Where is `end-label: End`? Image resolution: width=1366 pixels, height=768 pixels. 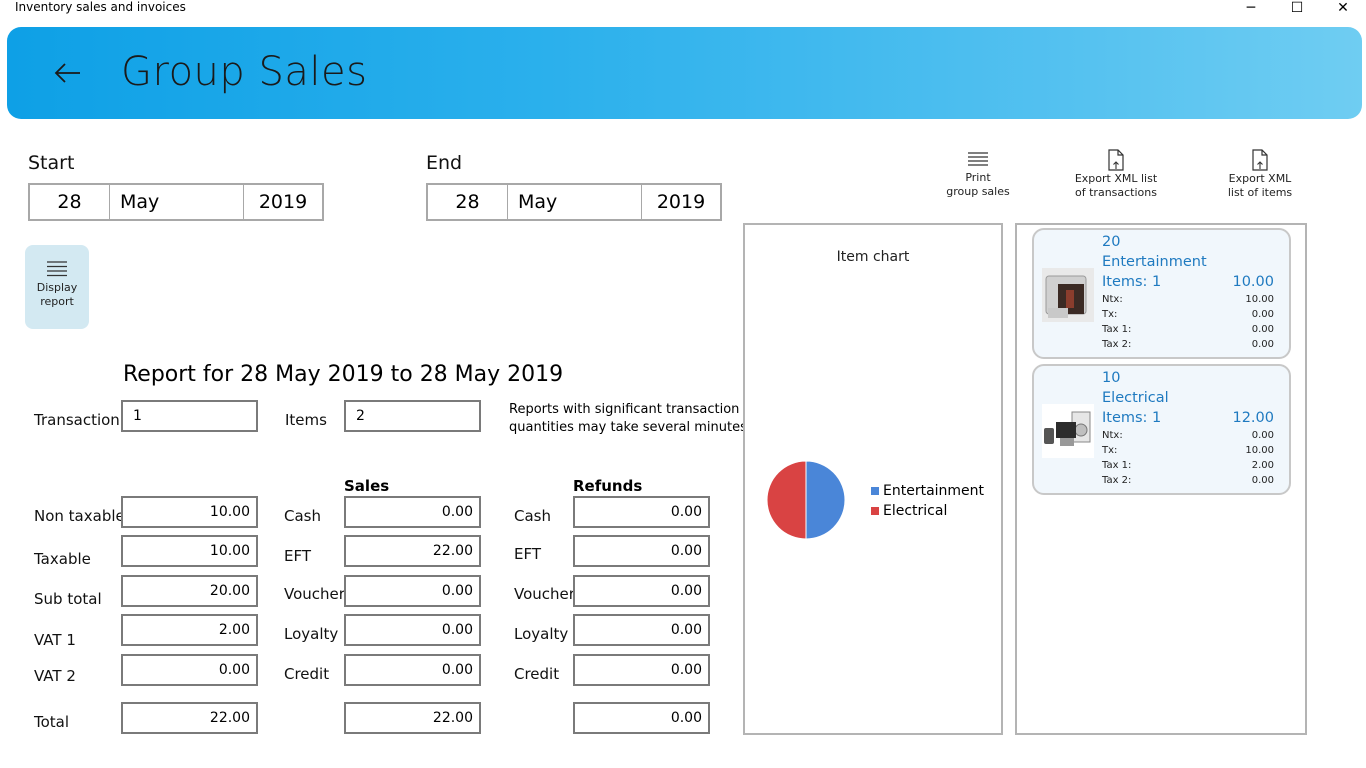 end-label: End is located at coordinates (444, 163).